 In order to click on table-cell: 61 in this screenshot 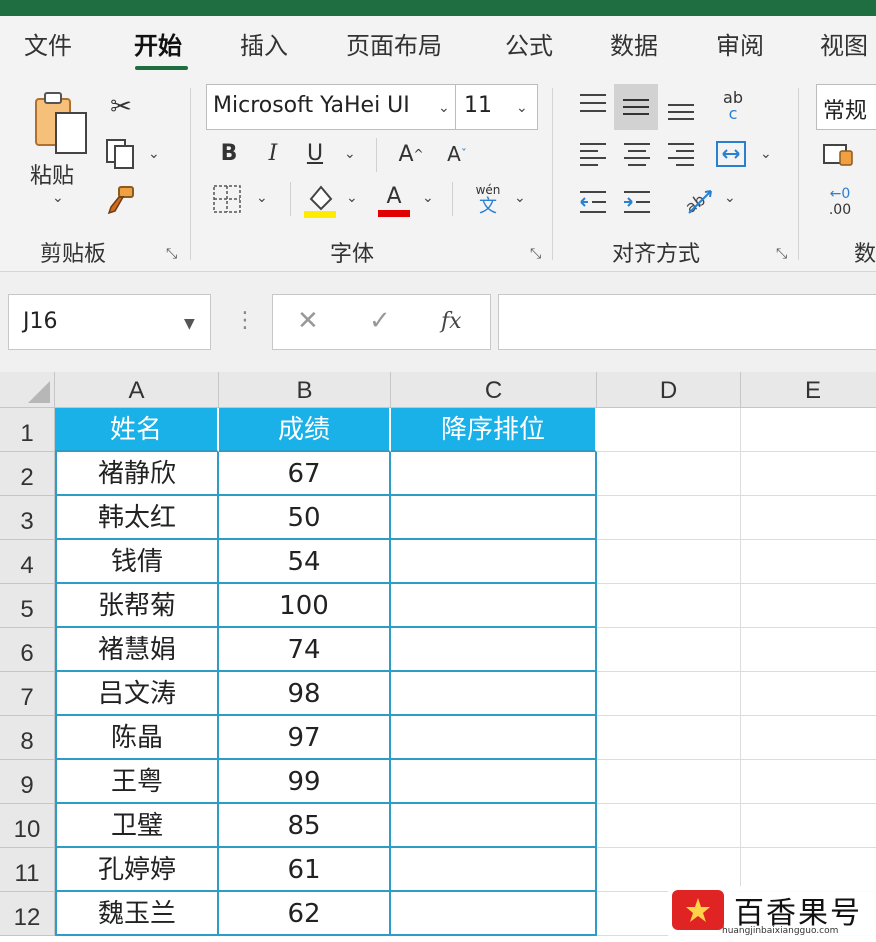, I will do `click(305, 870)`.